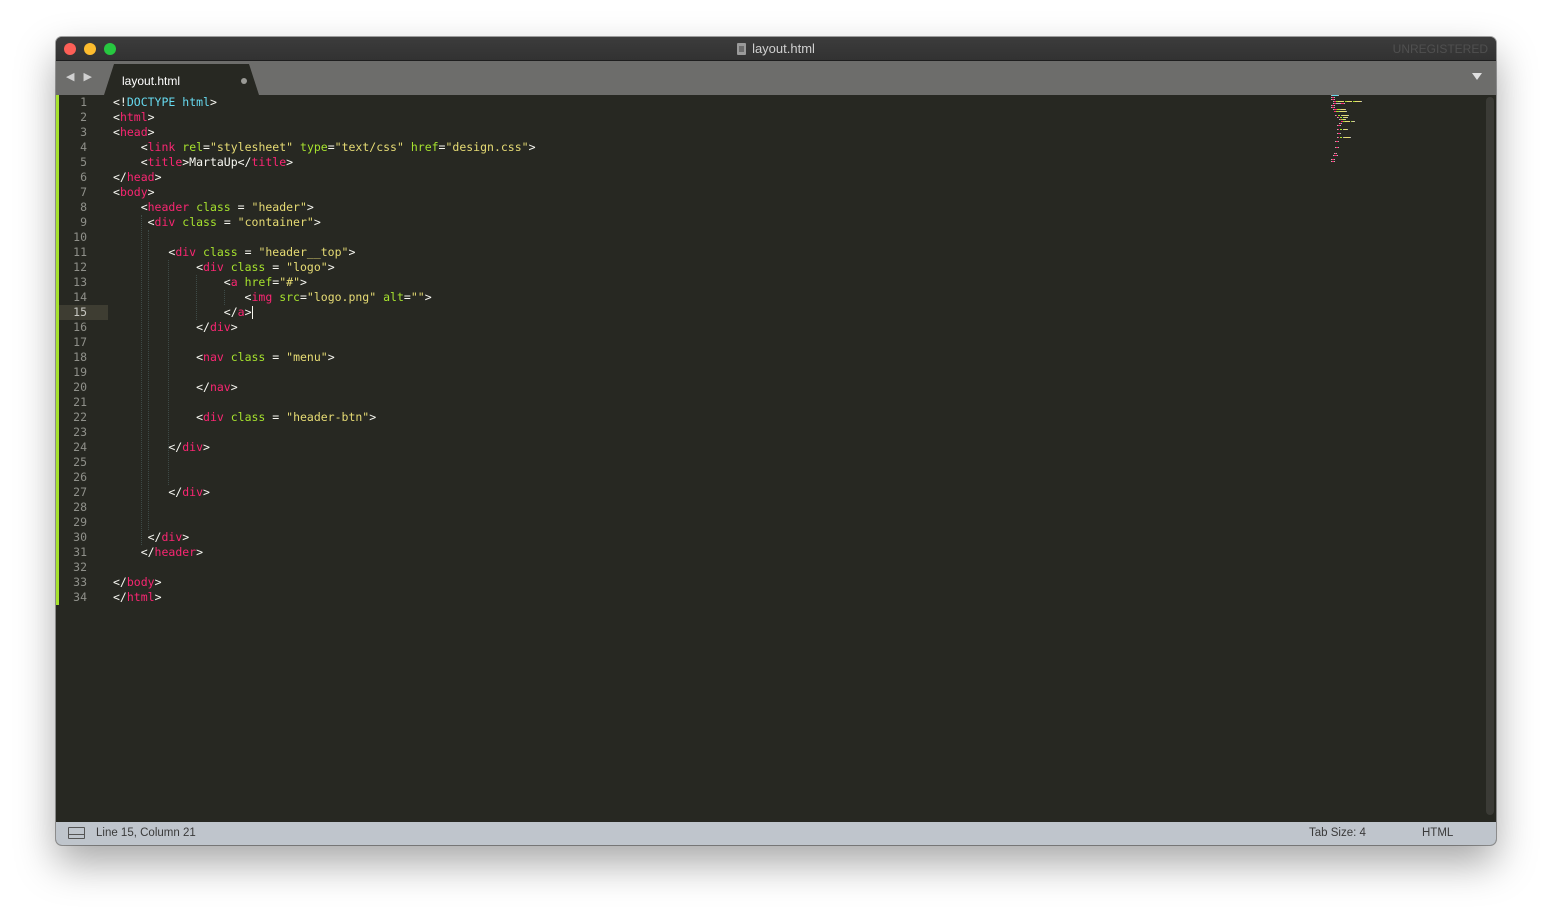 This screenshot has height=919, width=1552. I want to click on code-line: <a href="#">, so click(704, 282).